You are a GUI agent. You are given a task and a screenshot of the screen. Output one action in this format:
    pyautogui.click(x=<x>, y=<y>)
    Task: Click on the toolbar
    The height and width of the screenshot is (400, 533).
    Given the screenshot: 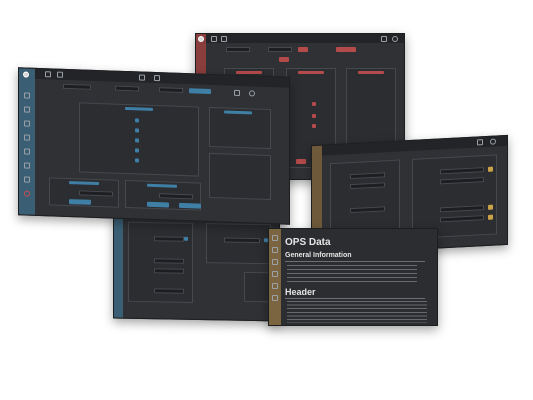 What is the action you would take?
    pyautogui.click(x=300, y=38)
    